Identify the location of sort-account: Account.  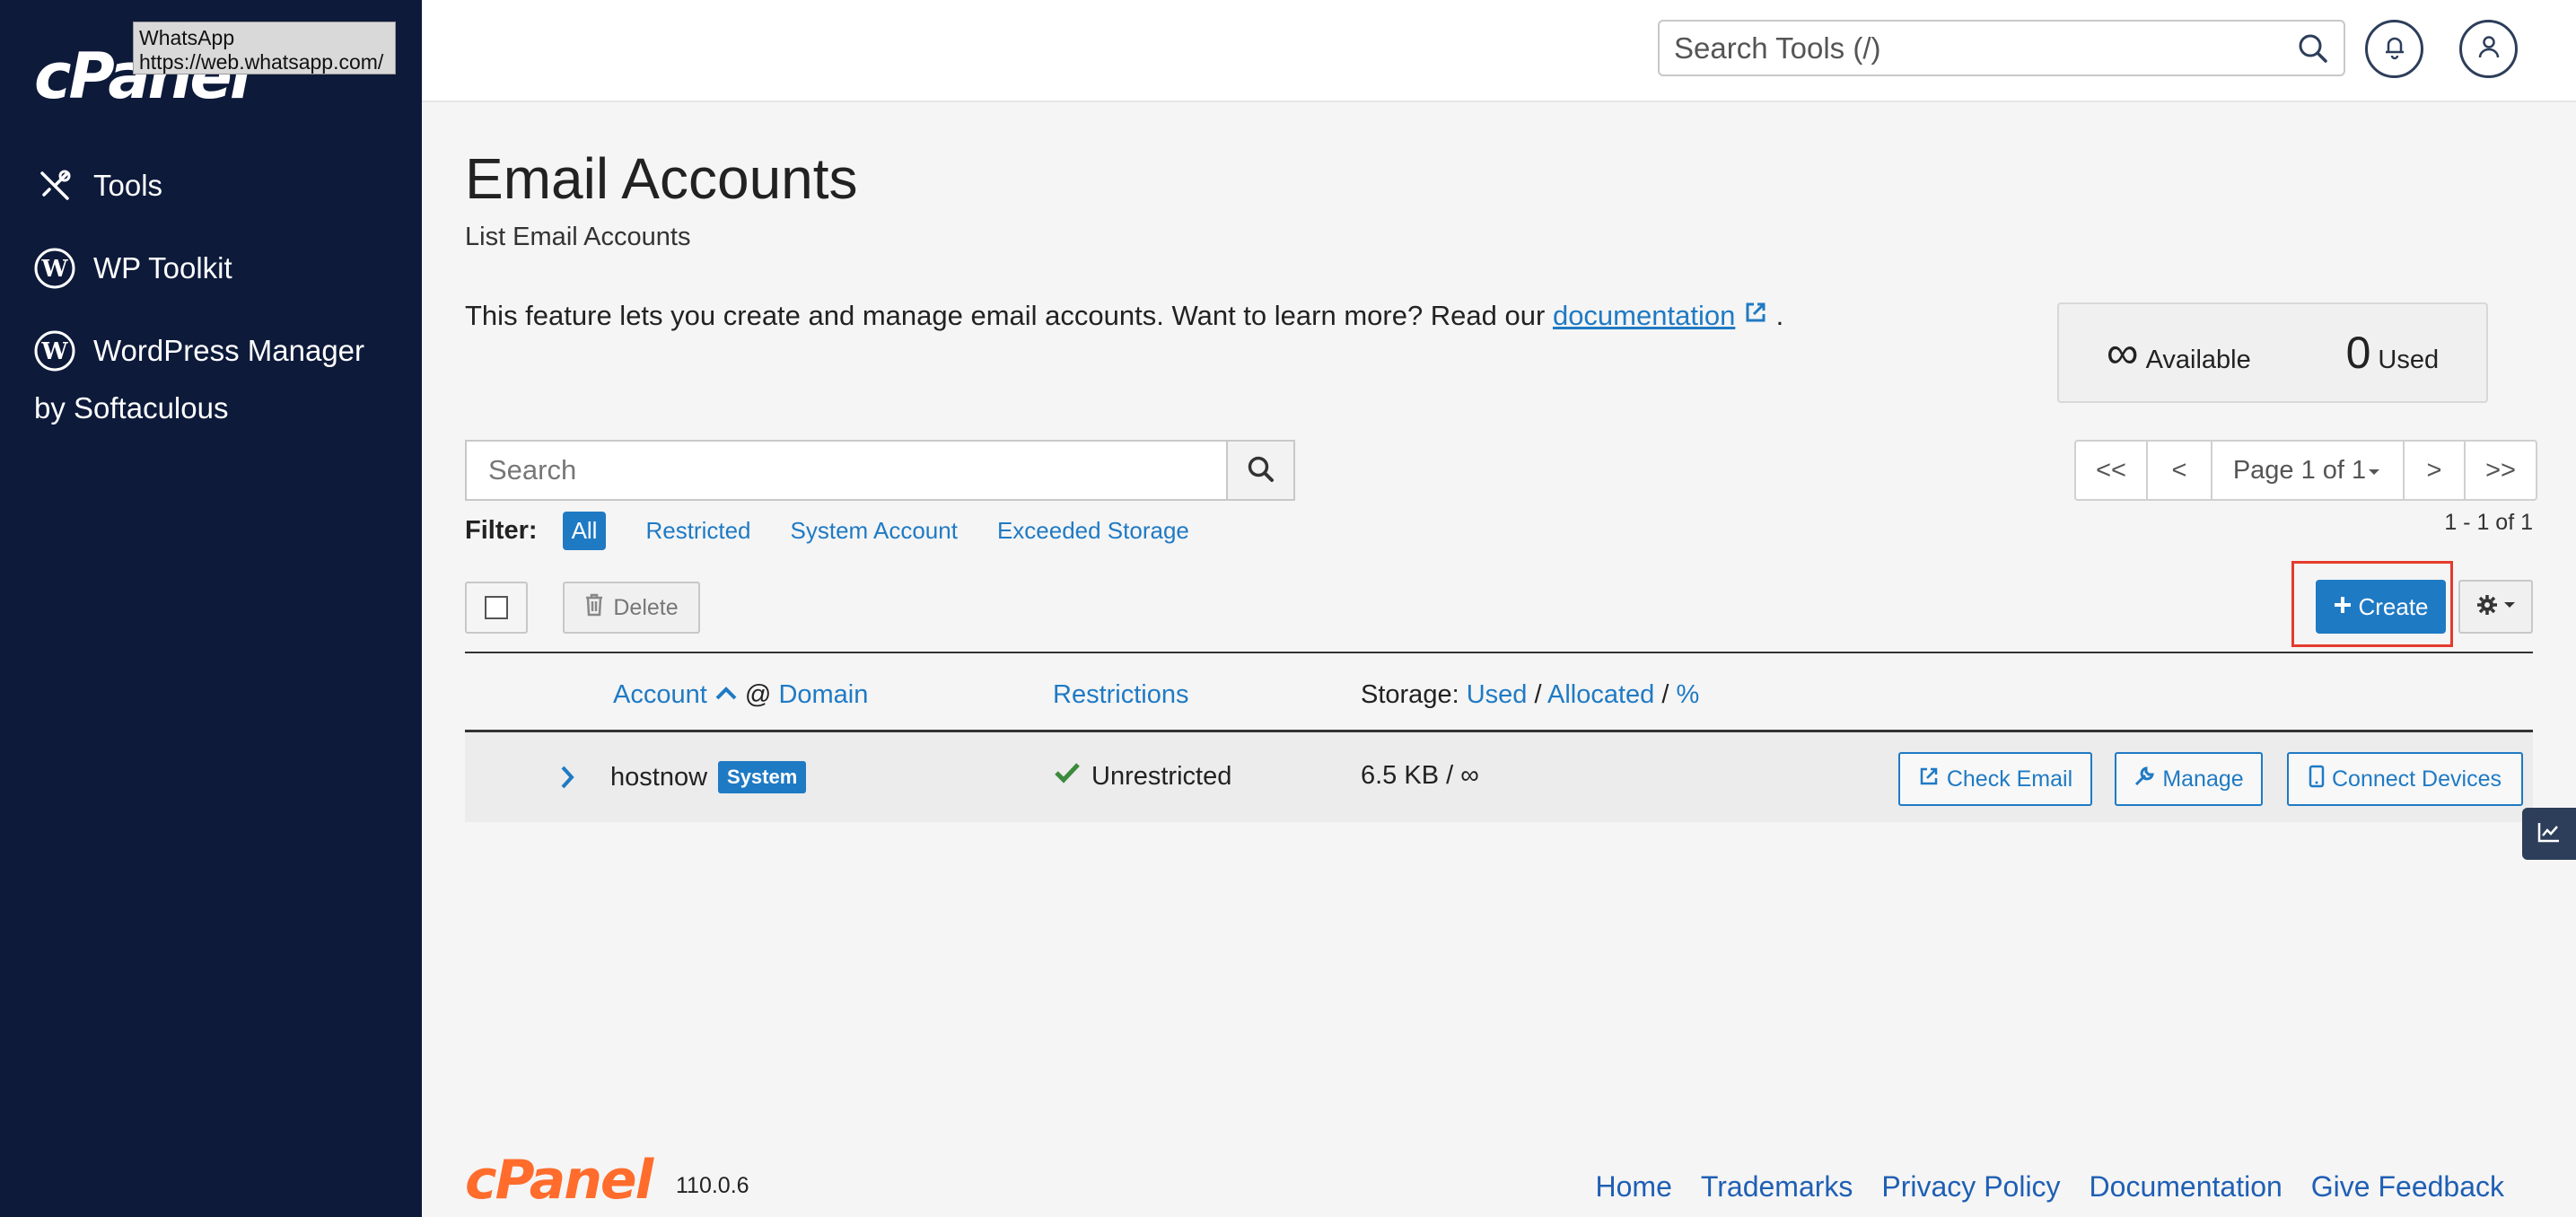
(660, 694).